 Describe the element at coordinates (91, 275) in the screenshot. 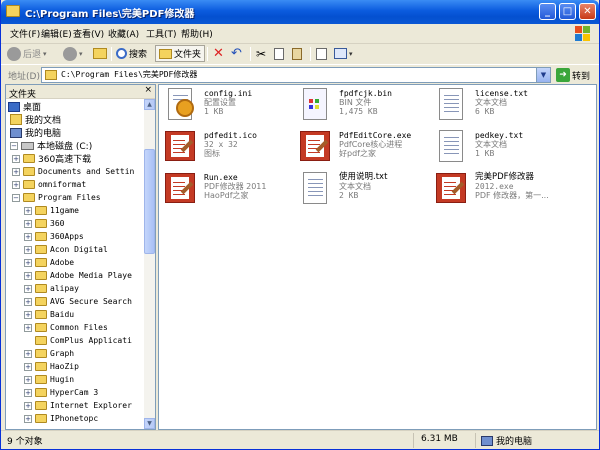

I see `tree-item-label: Adobe Media Playe` at that location.